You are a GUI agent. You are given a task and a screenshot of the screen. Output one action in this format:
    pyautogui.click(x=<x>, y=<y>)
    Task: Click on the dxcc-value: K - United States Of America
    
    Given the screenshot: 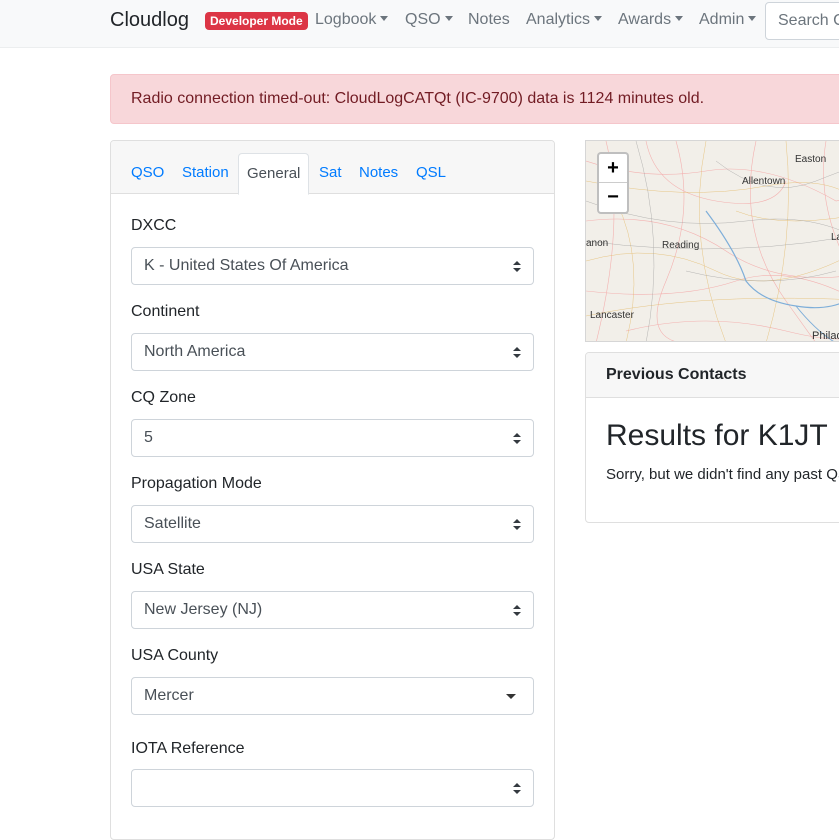 What is the action you would take?
    pyautogui.click(x=246, y=265)
    